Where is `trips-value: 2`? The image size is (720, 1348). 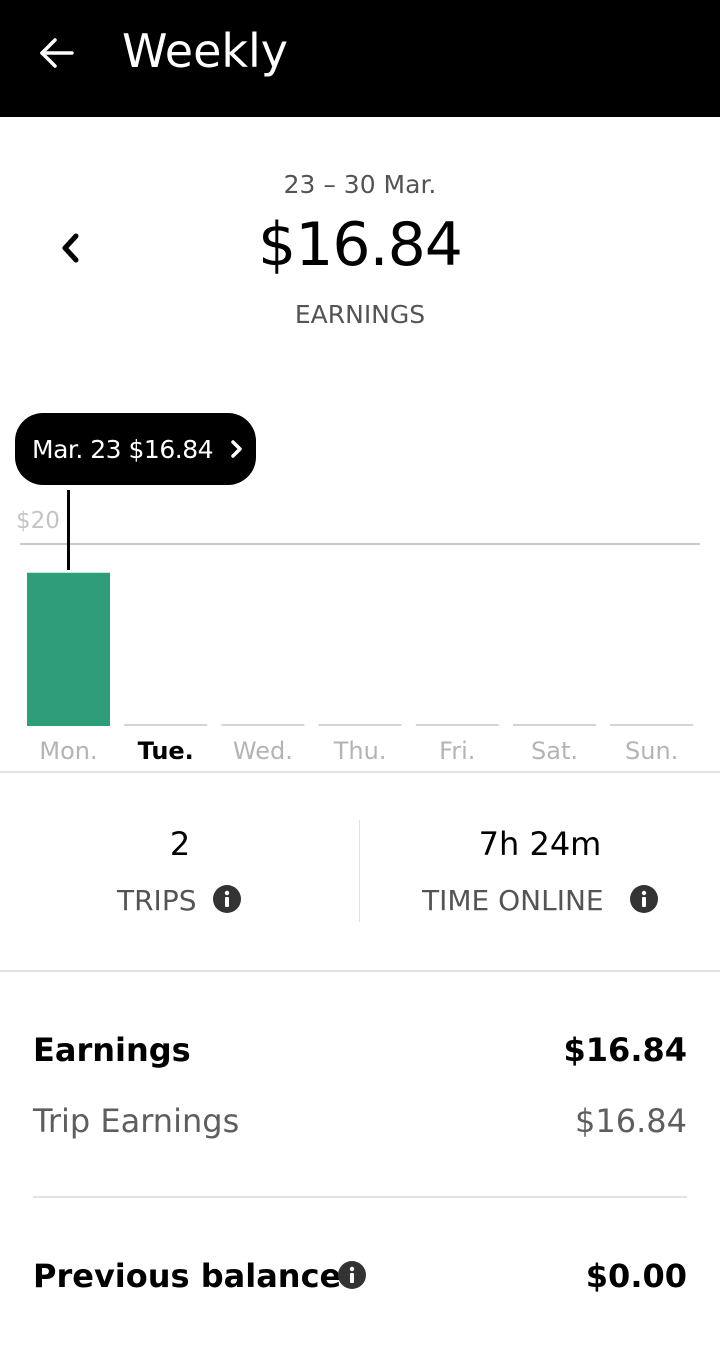
trips-value: 2 is located at coordinates (180, 844).